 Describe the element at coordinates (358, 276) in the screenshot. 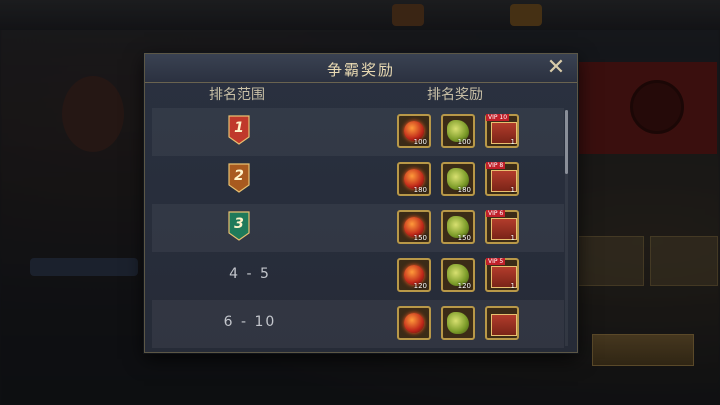

I see `reward-row: 4 - 5 120 120 VIP 5 1` at that location.